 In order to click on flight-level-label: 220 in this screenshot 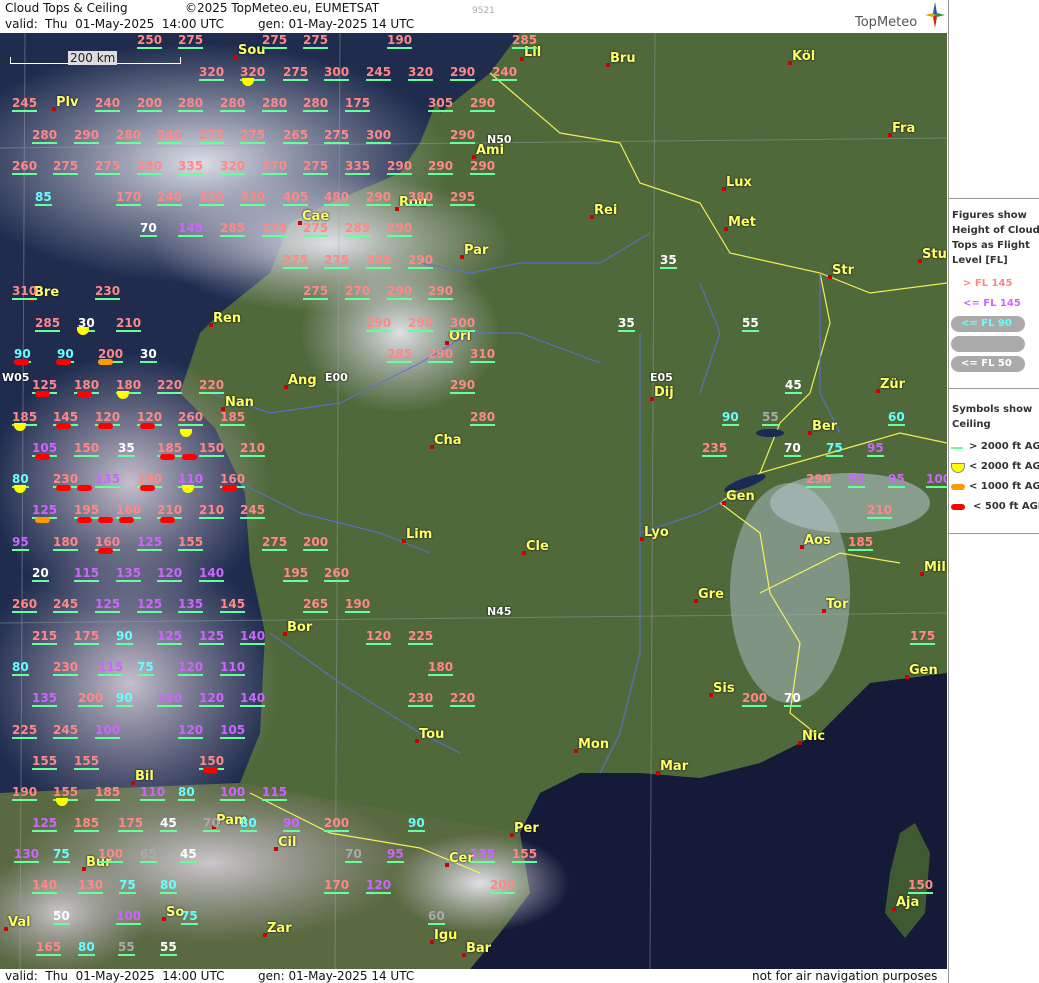, I will do `click(170, 386)`.